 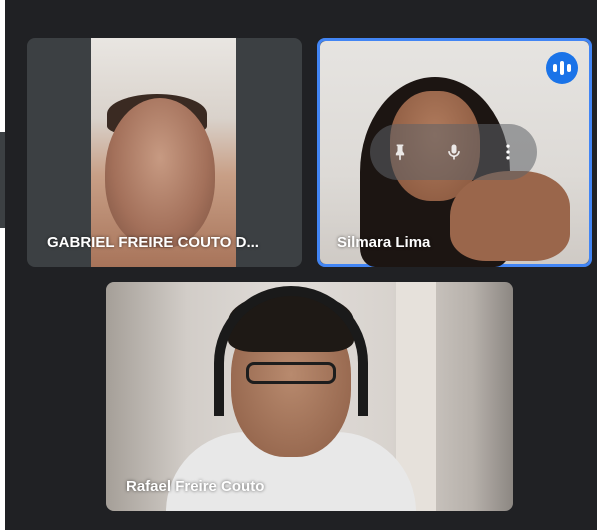 I want to click on participant-name: Silmara Lima, so click(x=384, y=242).